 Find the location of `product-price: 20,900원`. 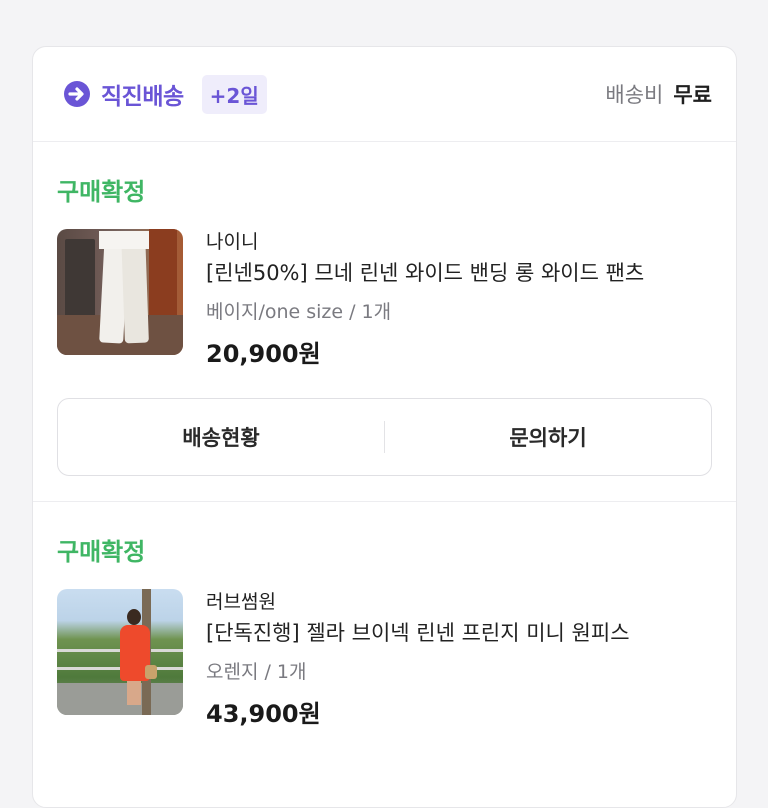

product-price: 20,900원 is located at coordinates (263, 354).